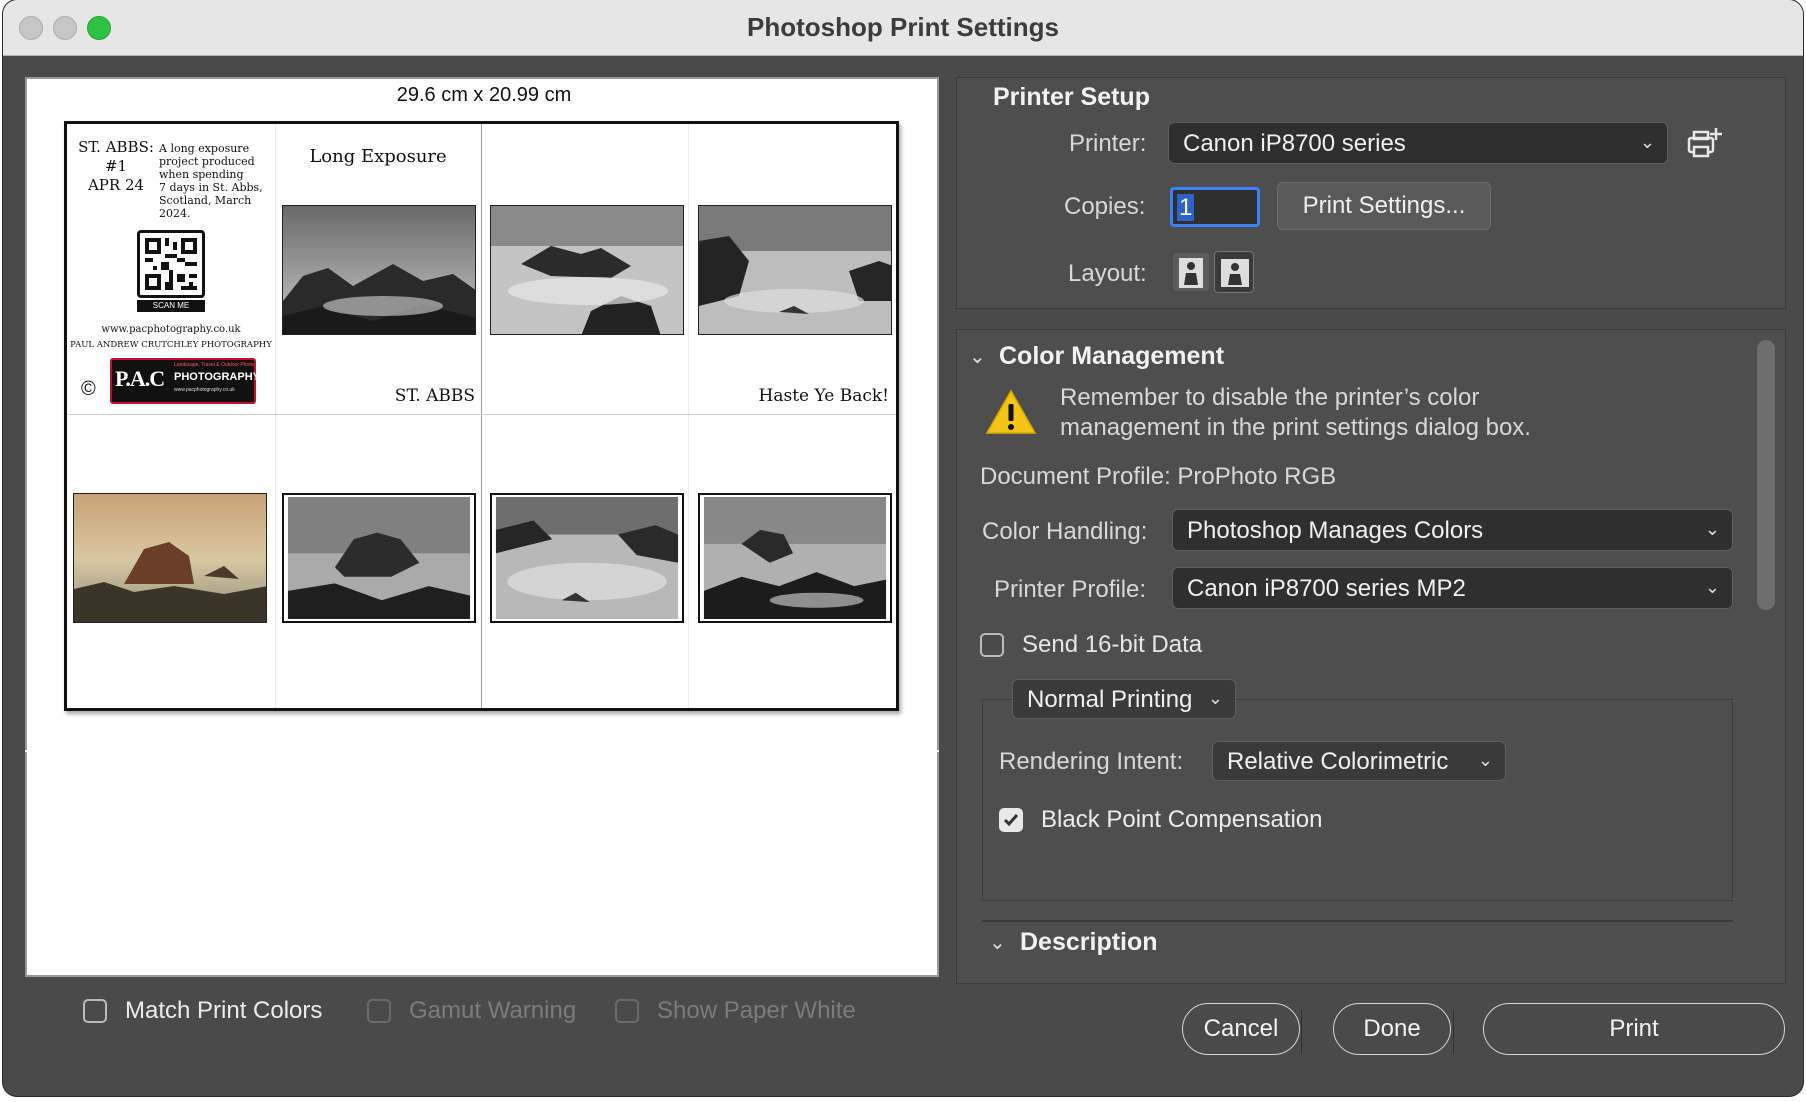 The height and width of the screenshot is (1102, 1806). What do you see at coordinates (1357, 800) in the screenshot?
I see `rendering-group` at bounding box center [1357, 800].